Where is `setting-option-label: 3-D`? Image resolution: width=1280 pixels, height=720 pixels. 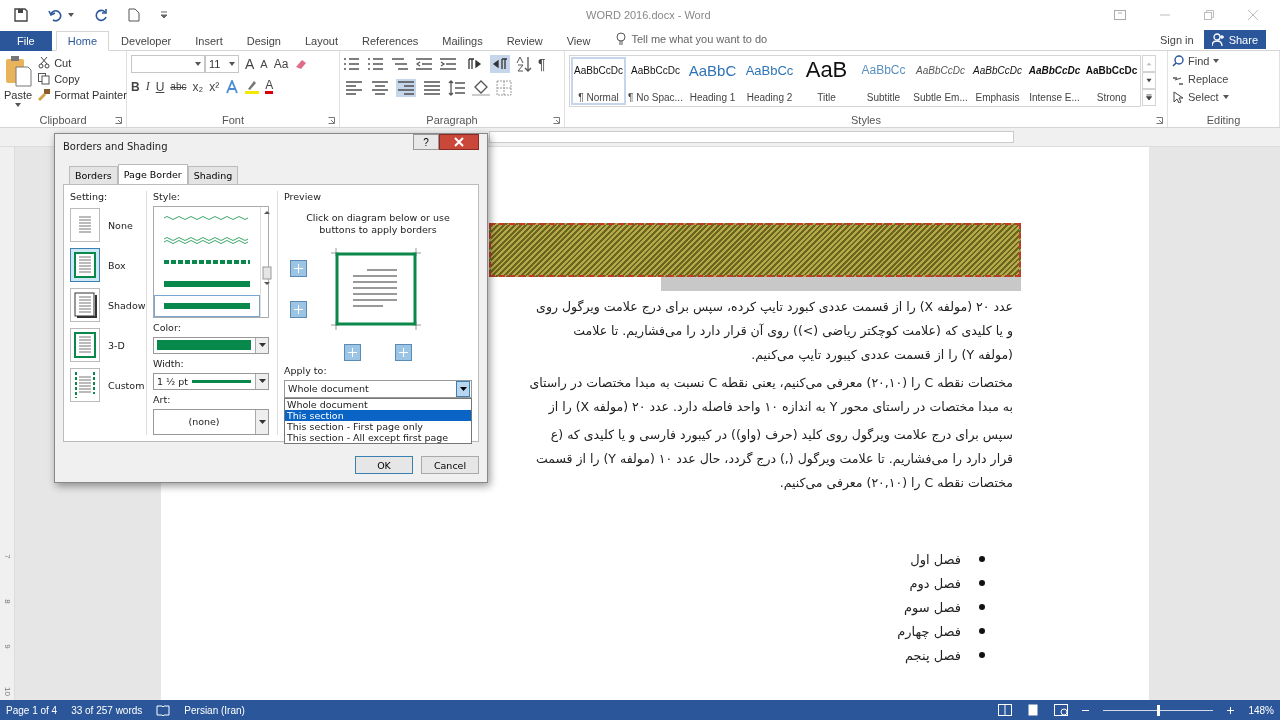 setting-option-label: 3-D is located at coordinates (116, 345).